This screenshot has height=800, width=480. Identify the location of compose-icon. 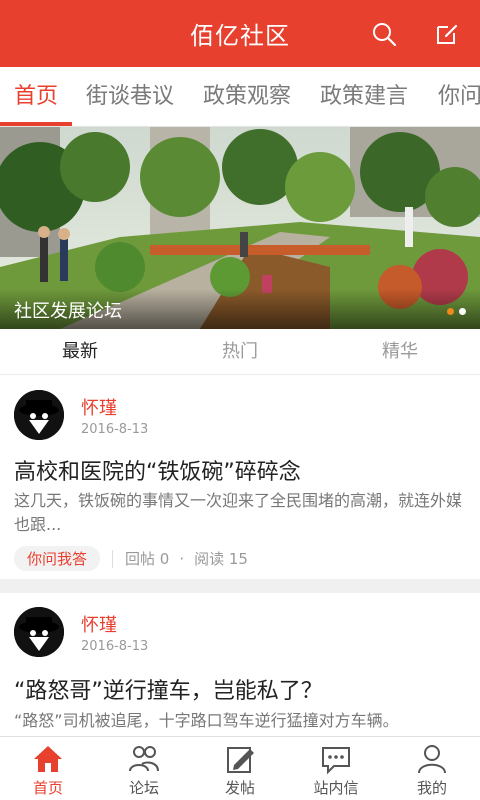
(240, 760).